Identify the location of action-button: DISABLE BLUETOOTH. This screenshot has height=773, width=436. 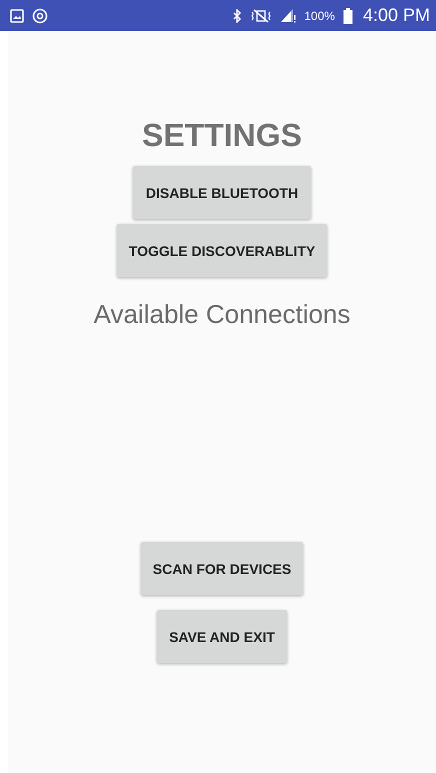
(222, 192).